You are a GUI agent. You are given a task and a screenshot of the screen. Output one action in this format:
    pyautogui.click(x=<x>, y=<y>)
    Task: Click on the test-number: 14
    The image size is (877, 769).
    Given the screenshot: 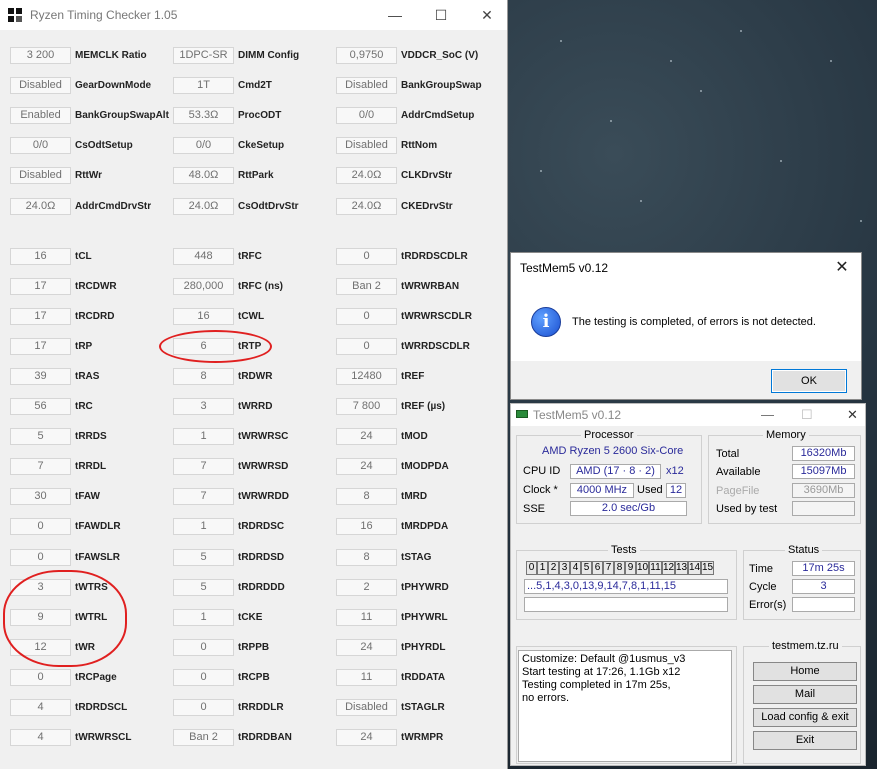 What is the action you would take?
    pyautogui.click(x=694, y=568)
    